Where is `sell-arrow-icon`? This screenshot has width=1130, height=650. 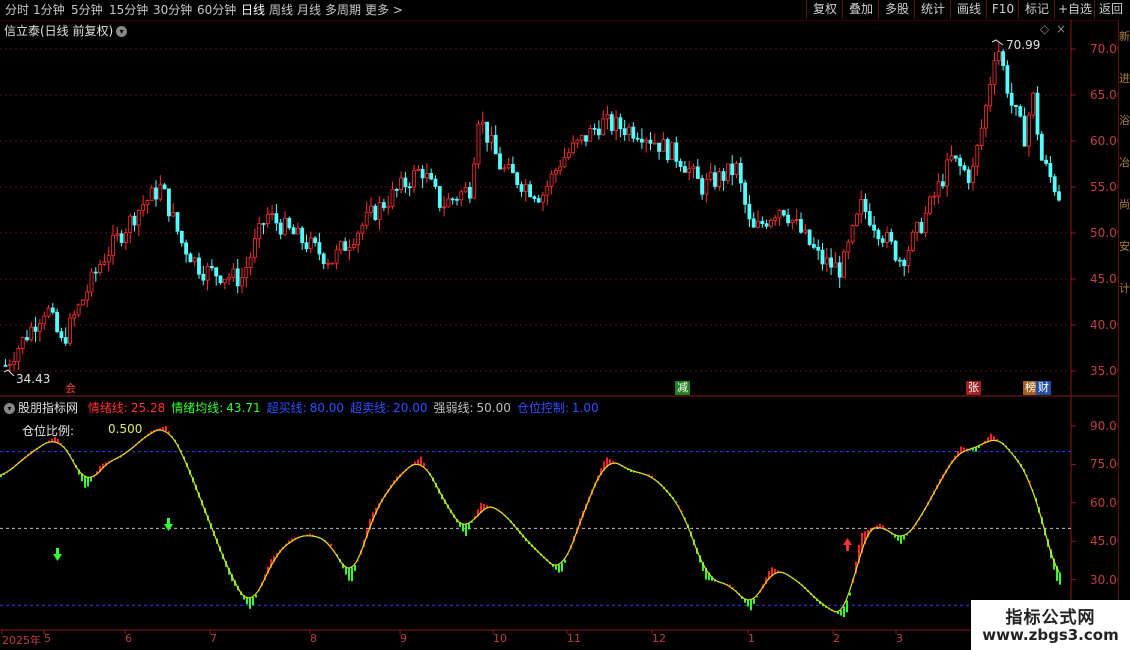
sell-arrow-icon is located at coordinates (57, 554).